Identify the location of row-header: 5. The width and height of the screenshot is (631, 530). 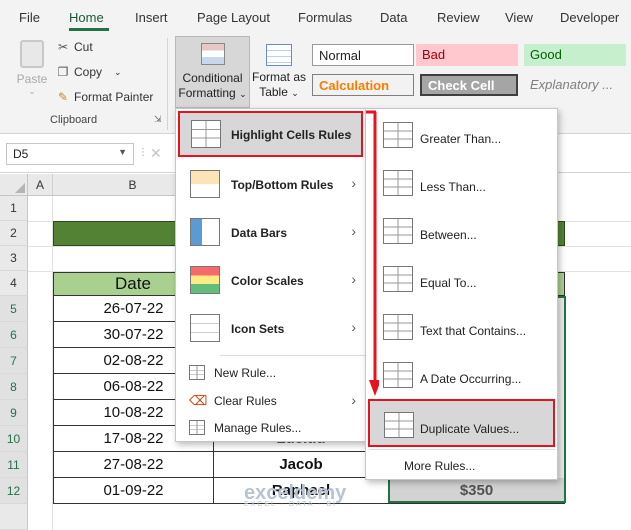
(14, 309).